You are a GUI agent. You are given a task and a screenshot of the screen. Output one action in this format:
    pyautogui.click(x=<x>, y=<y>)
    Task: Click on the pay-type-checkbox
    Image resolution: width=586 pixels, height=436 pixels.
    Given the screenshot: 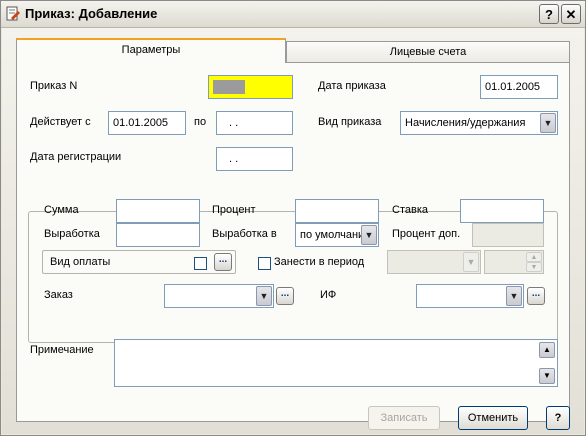 What is the action you would take?
    pyautogui.click(x=200, y=263)
    